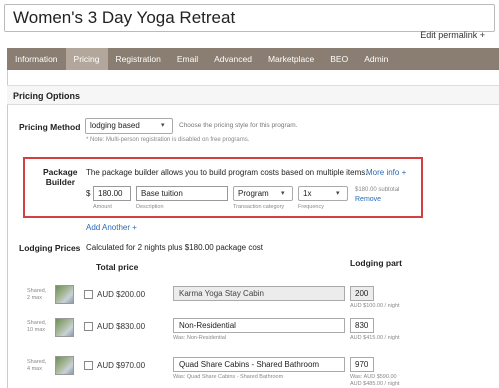 The image size is (499, 388). Describe the element at coordinates (373, 377) in the screenshot. I see `lodging-part-was: Was: AUD $590.00` at that location.